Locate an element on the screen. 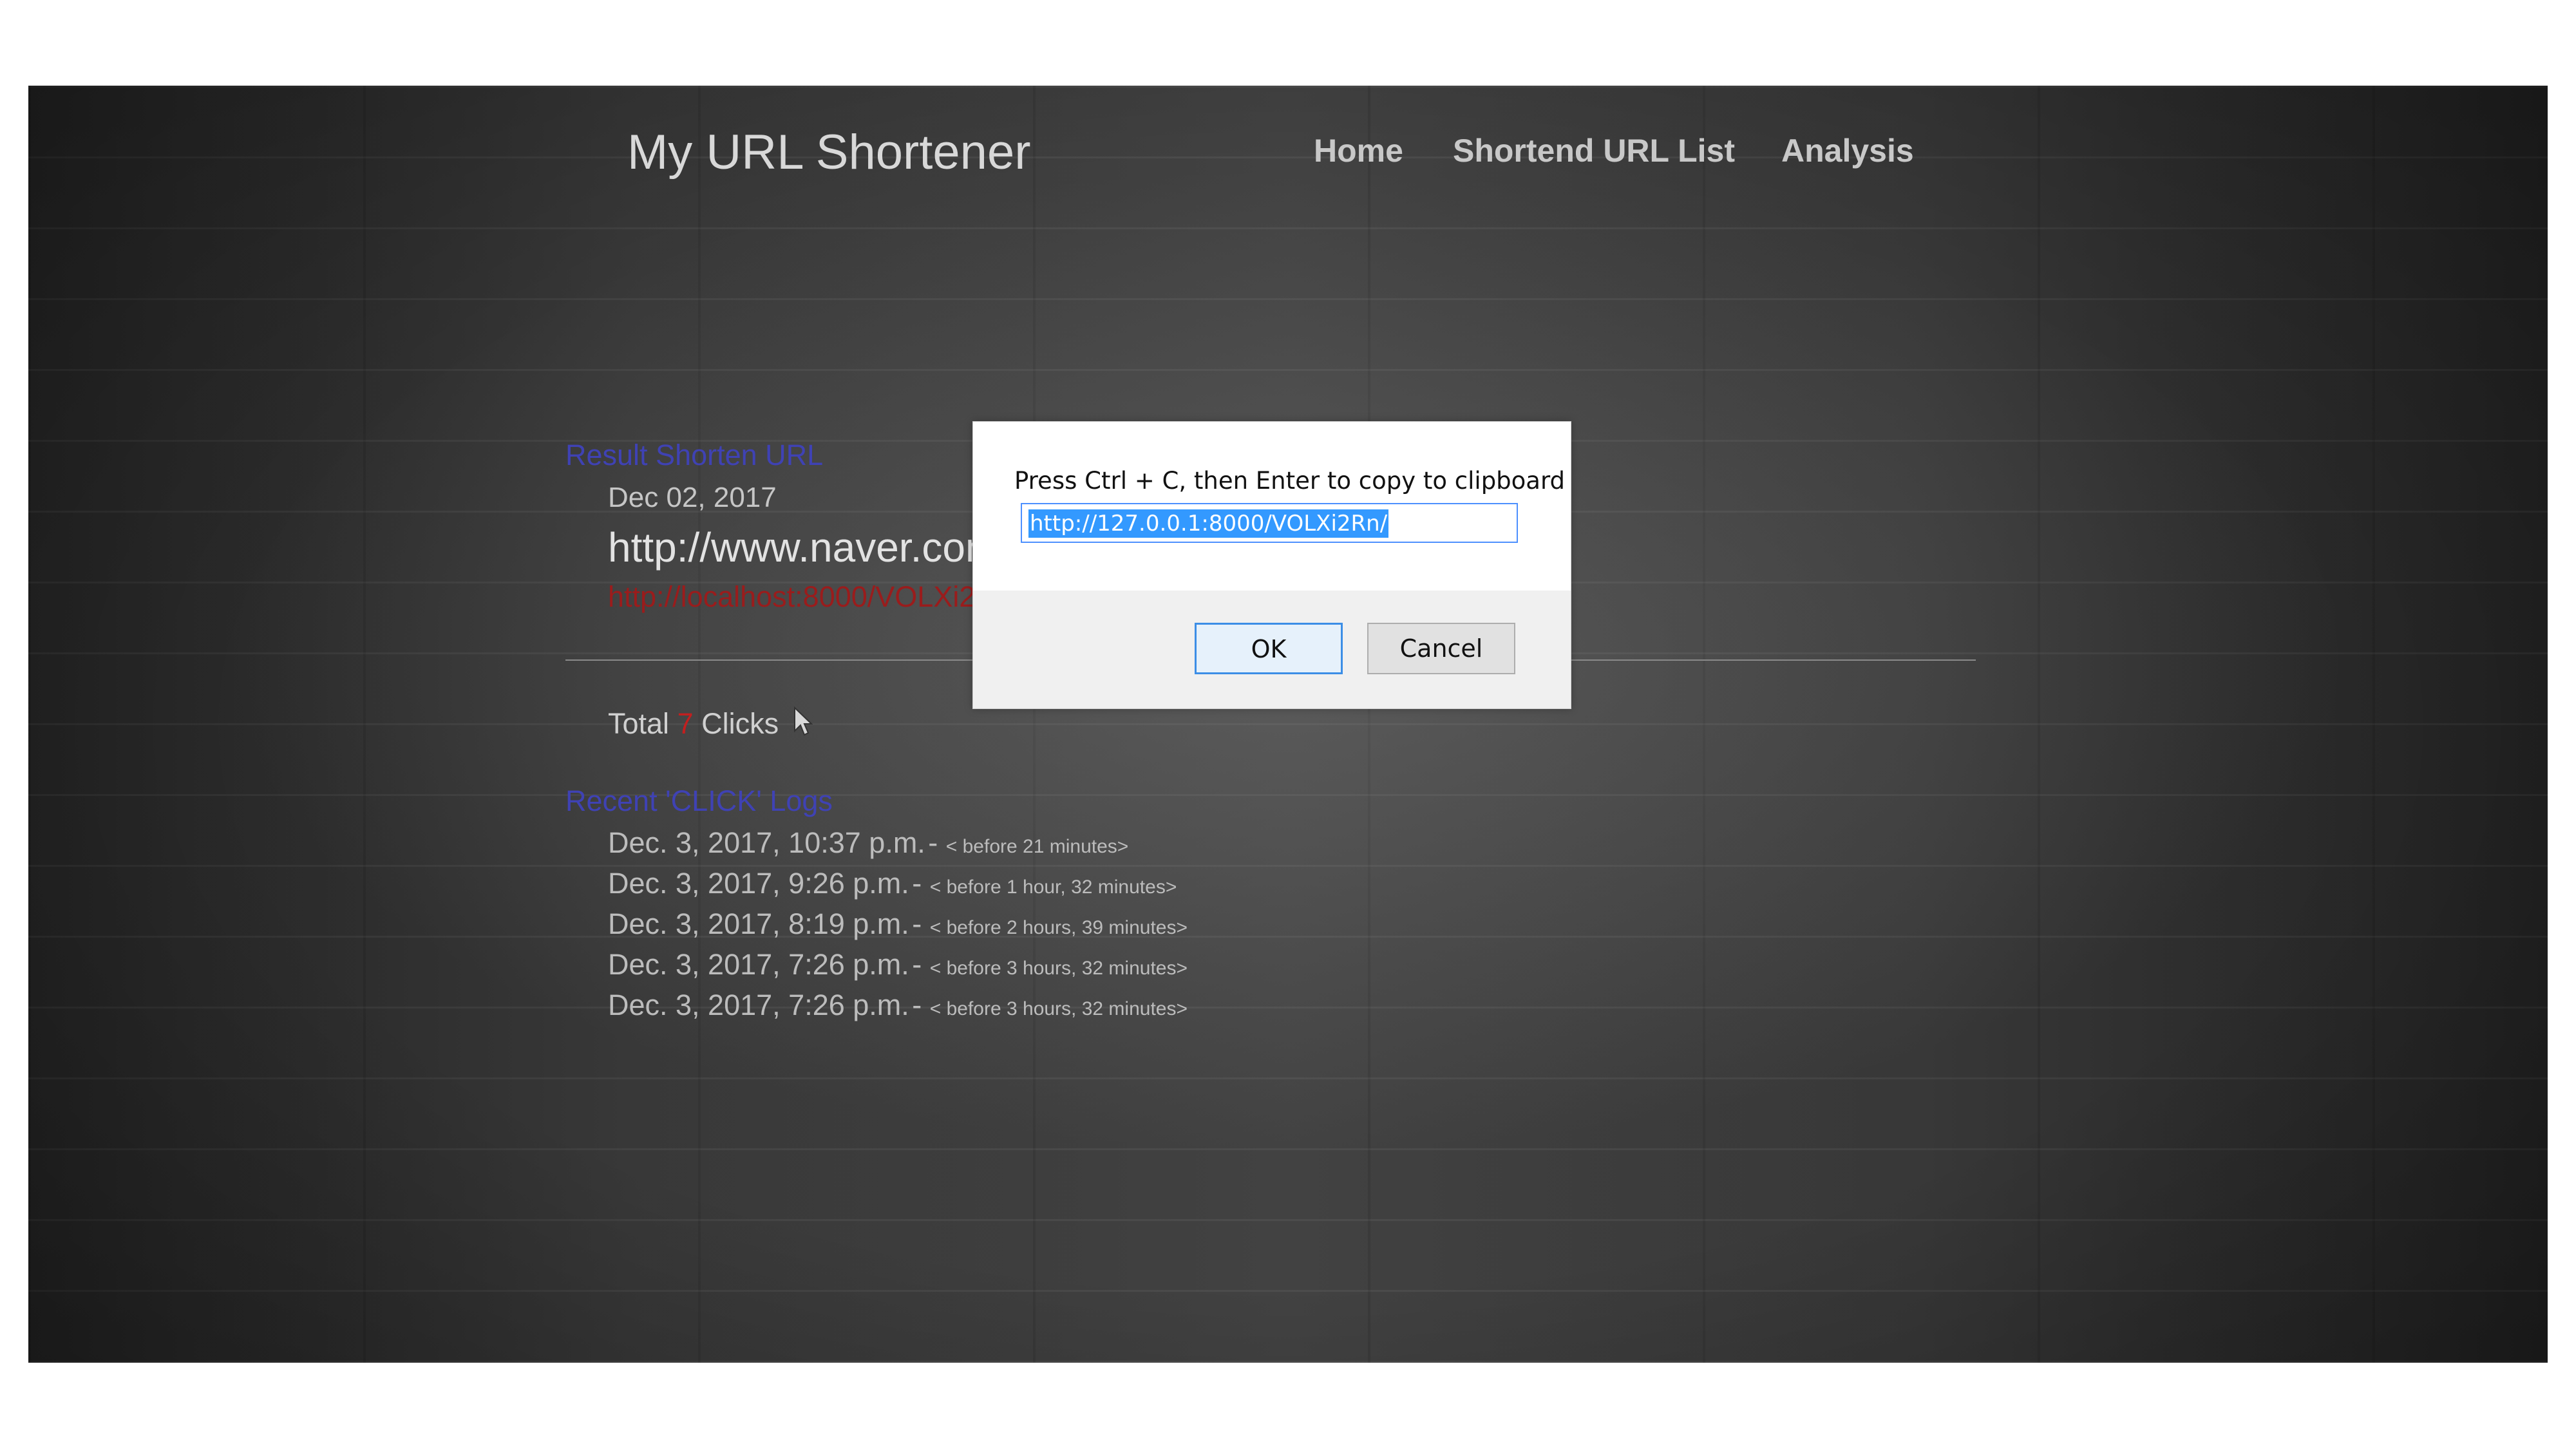  dialog-footer: OK Cancel is located at coordinates (1272, 650).